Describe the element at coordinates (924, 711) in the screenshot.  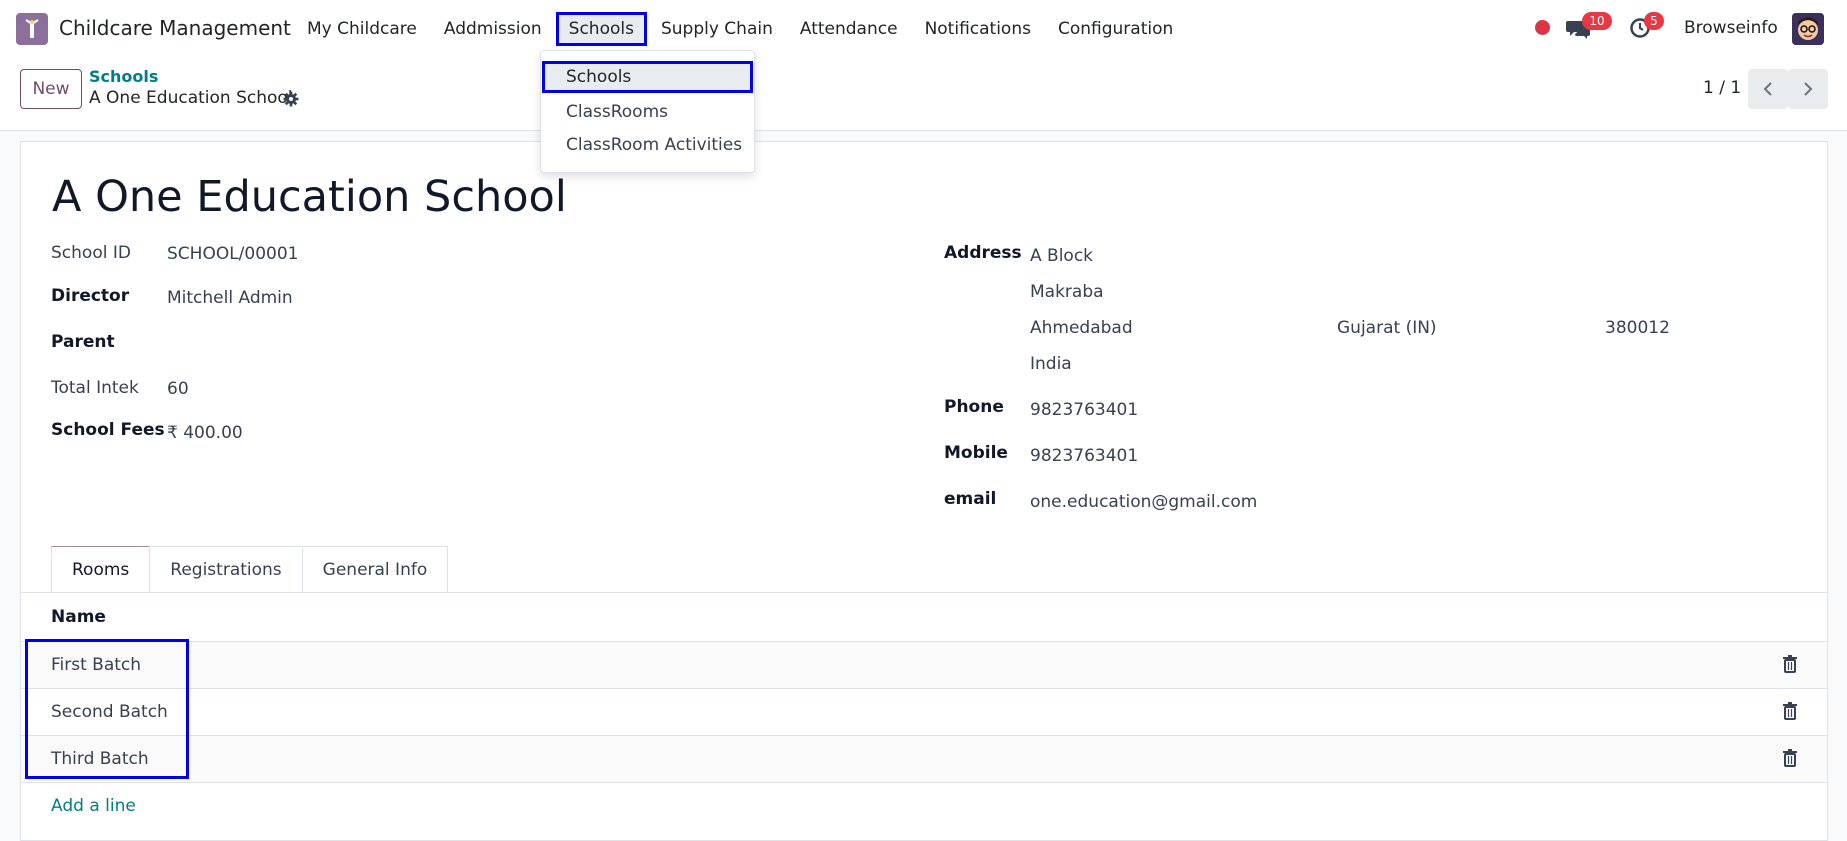
I see `table-row: Second Batch` at that location.